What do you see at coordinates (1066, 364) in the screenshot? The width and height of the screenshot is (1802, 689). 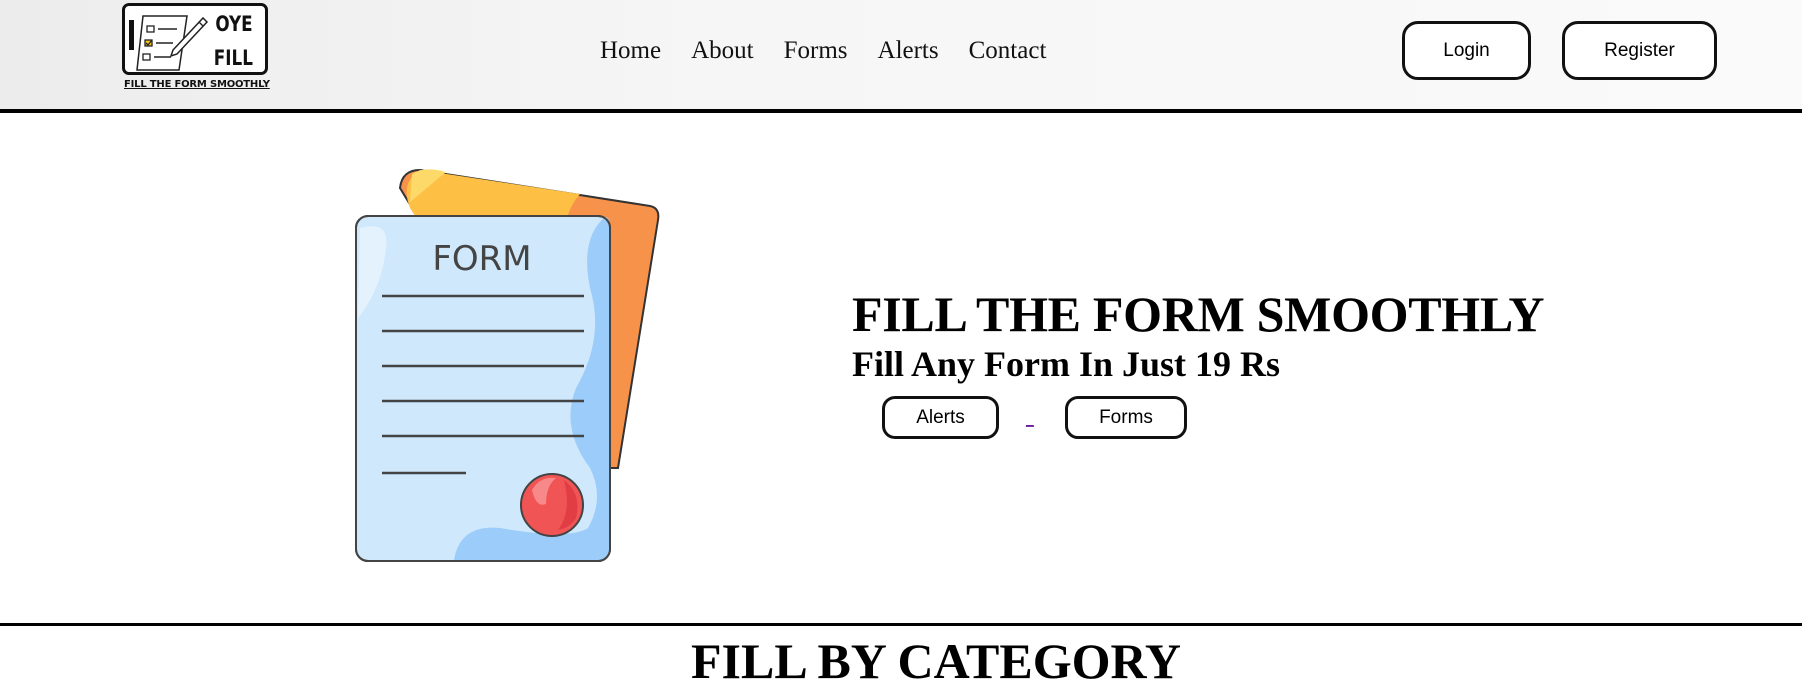 I see `hero-subtitle: Fill Any Form In Just 19 Rs` at bounding box center [1066, 364].